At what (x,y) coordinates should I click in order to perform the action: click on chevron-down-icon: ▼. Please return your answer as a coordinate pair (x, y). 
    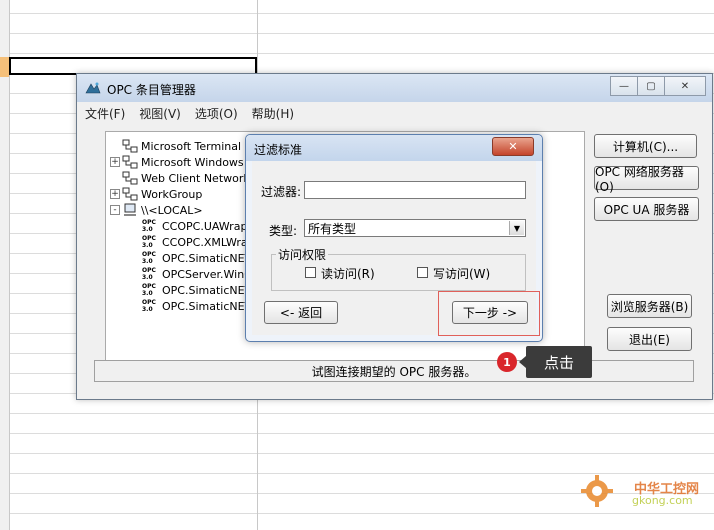
    Looking at the image, I should click on (516, 228).